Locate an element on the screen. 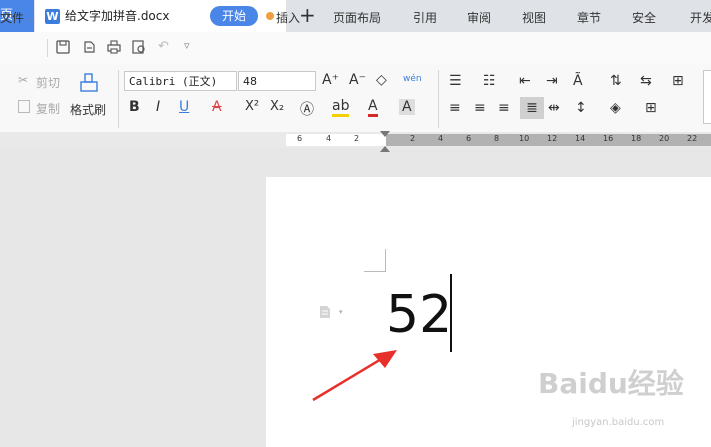  document-tab-title: 给文字加拼音.docx is located at coordinates (117, 16).